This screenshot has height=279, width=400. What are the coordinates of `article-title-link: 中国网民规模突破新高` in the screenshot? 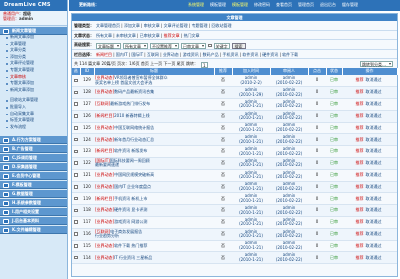 It's located at (134, 174).